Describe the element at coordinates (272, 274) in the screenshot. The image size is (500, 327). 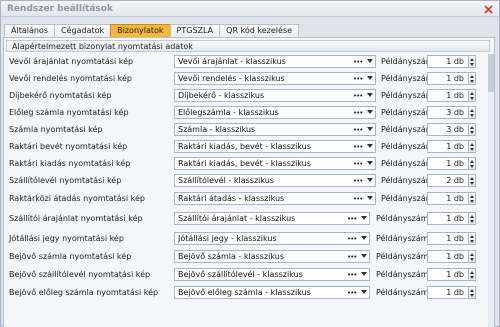
I see `template-select: Bejövő szállítólevél - klasszikus •••` at that location.